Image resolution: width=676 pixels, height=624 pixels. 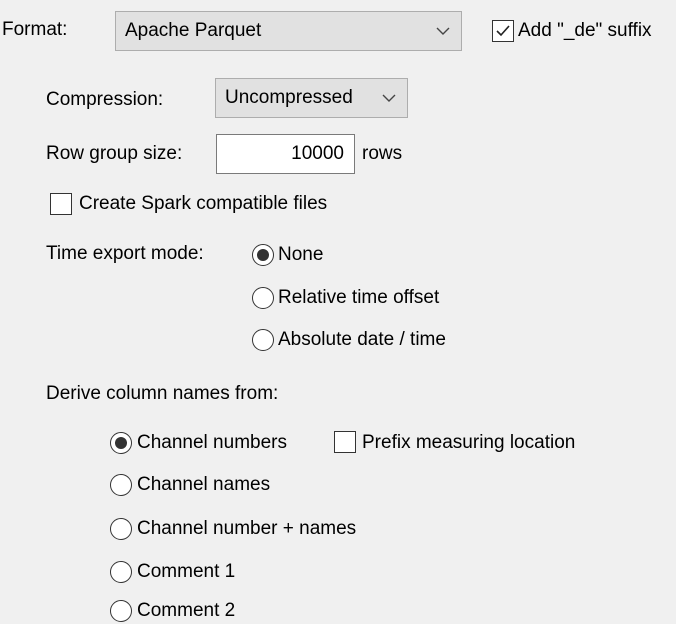 What do you see at coordinates (186, 572) in the screenshot?
I see `derive-comment-1-label: Comment 1` at bounding box center [186, 572].